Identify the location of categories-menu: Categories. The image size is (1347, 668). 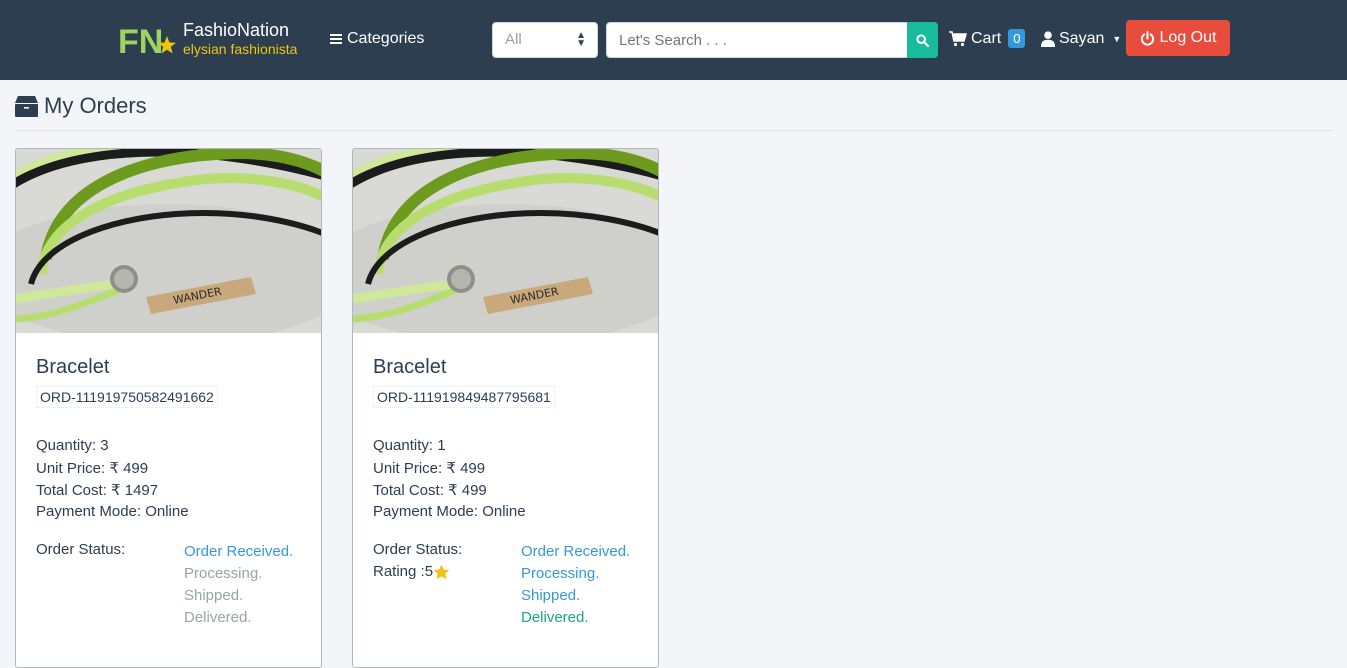
(377, 39).